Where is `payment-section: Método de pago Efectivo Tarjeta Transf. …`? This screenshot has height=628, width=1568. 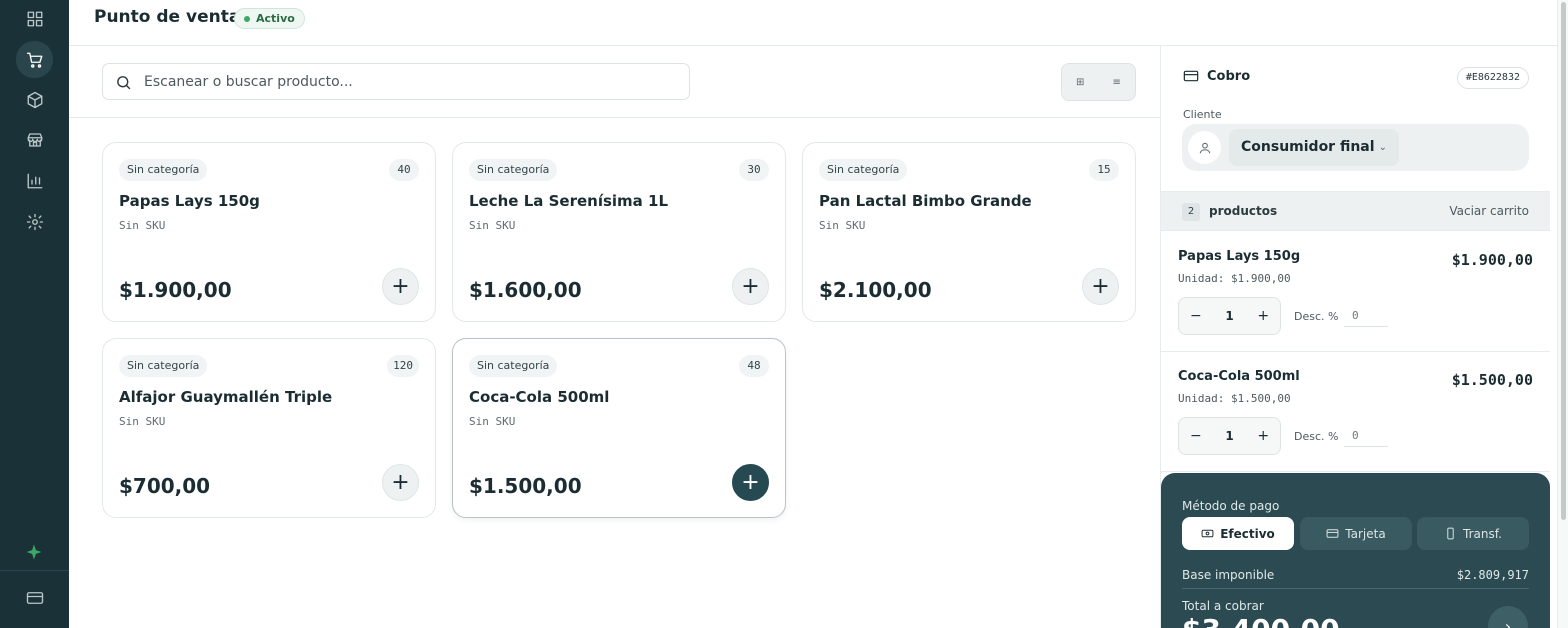 payment-section: Método de pago Efectivo Tarjeta Transf. … is located at coordinates (1355, 550).